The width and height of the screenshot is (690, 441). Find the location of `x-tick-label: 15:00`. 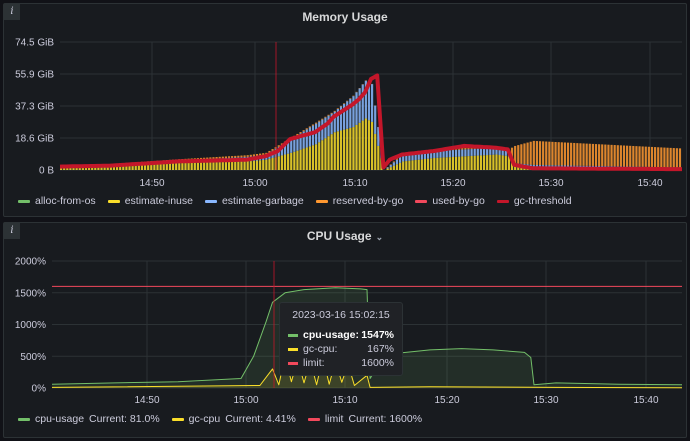

x-tick-label: 15:00 is located at coordinates (254, 183).